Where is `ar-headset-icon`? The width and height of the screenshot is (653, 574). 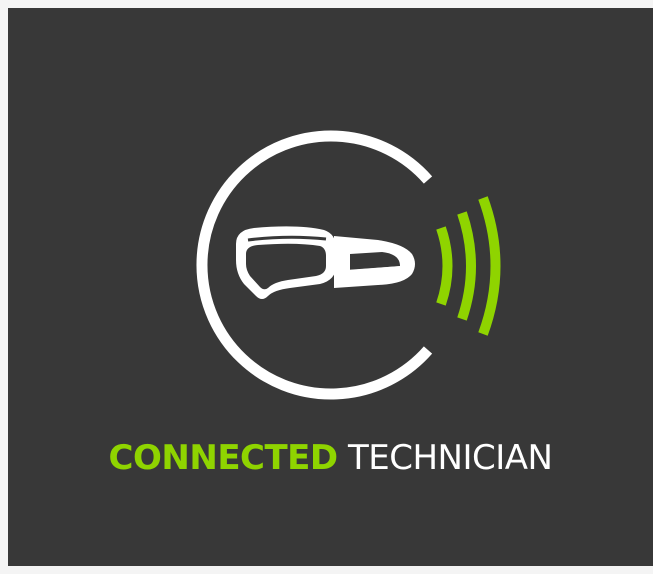 ar-headset-icon is located at coordinates (325, 262).